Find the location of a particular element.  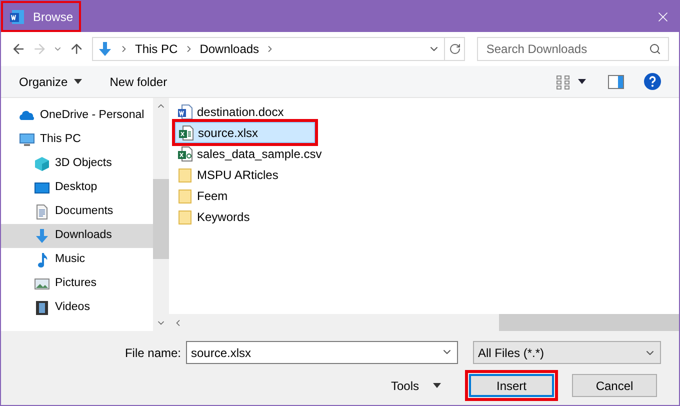

scrollbar is located at coordinates (161, 214).